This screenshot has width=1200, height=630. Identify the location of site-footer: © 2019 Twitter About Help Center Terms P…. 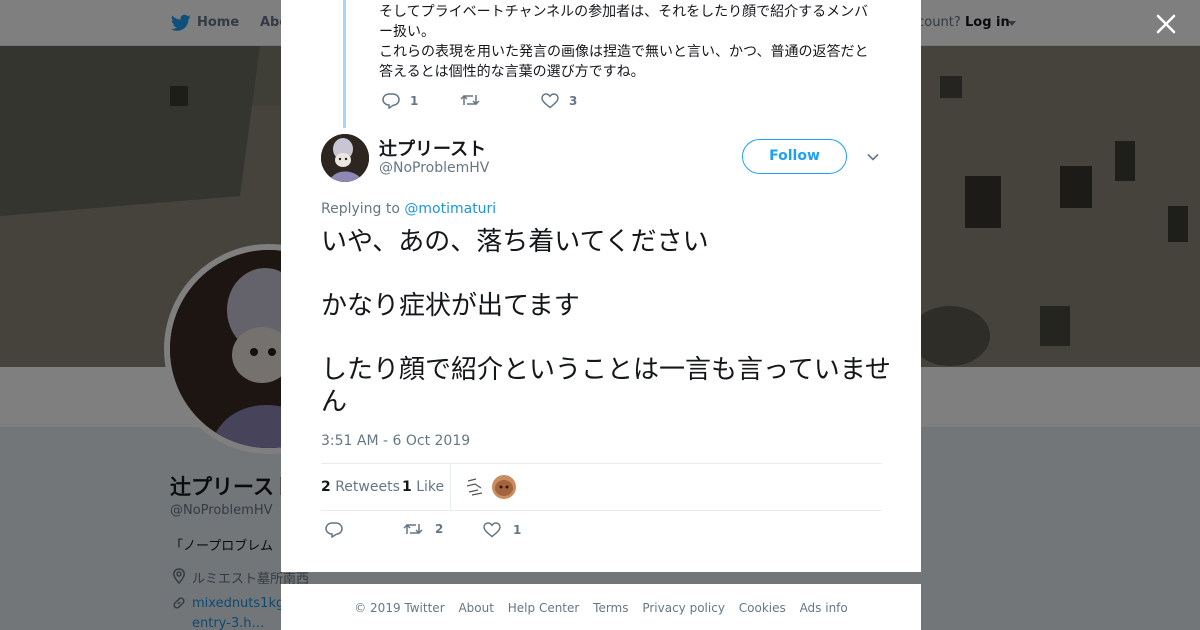
(601, 607).